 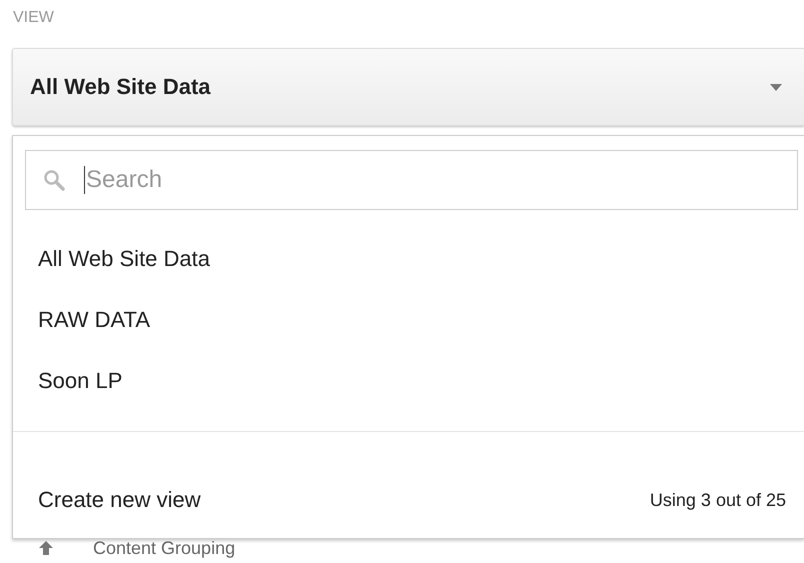 What do you see at coordinates (408, 319) in the screenshot?
I see `view-option: RAW DATA` at bounding box center [408, 319].